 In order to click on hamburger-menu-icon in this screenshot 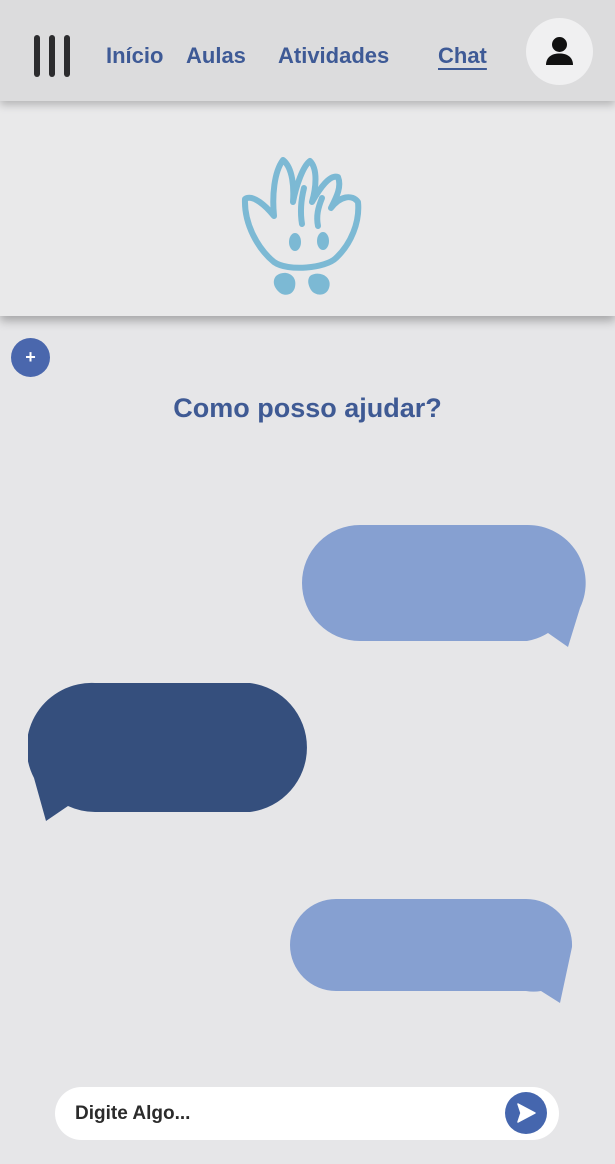, I will do `click(52, 56)`.